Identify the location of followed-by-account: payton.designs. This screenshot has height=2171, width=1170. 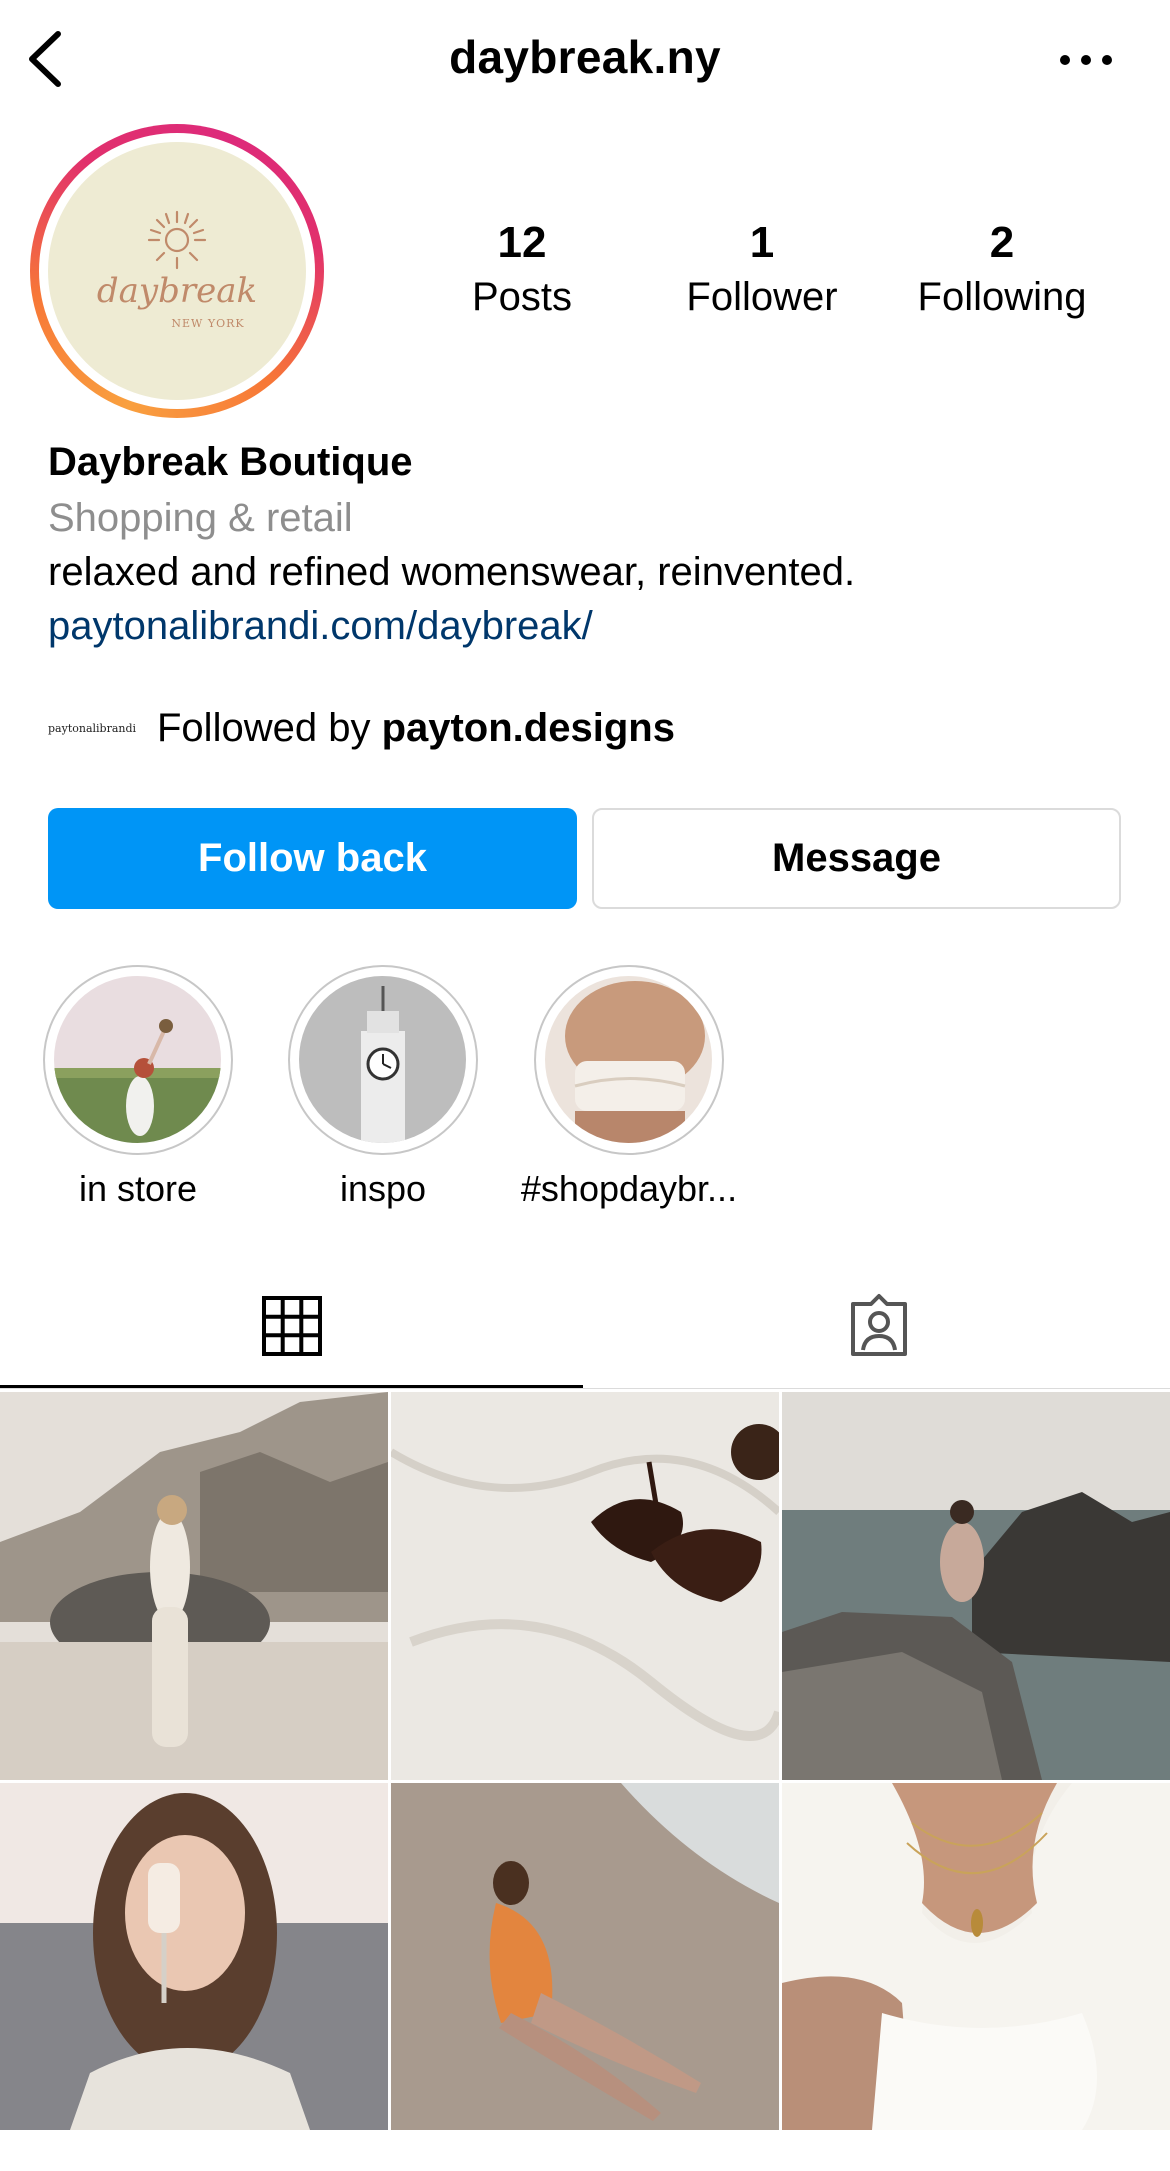
(528, 728).